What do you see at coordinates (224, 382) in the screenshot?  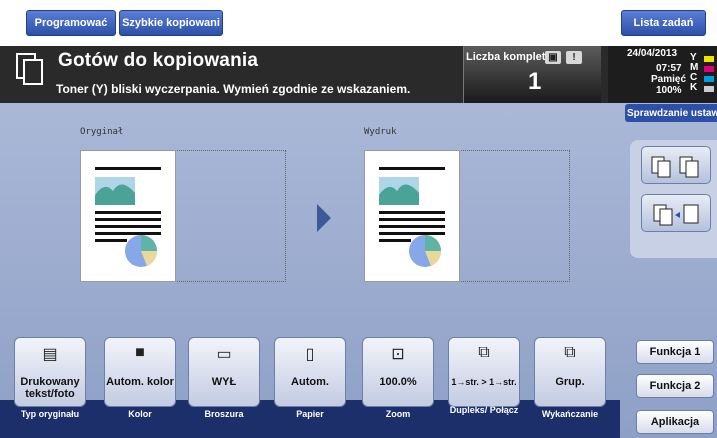 I see `booklet-value: WYŁ` at bounding box center [224, 382].